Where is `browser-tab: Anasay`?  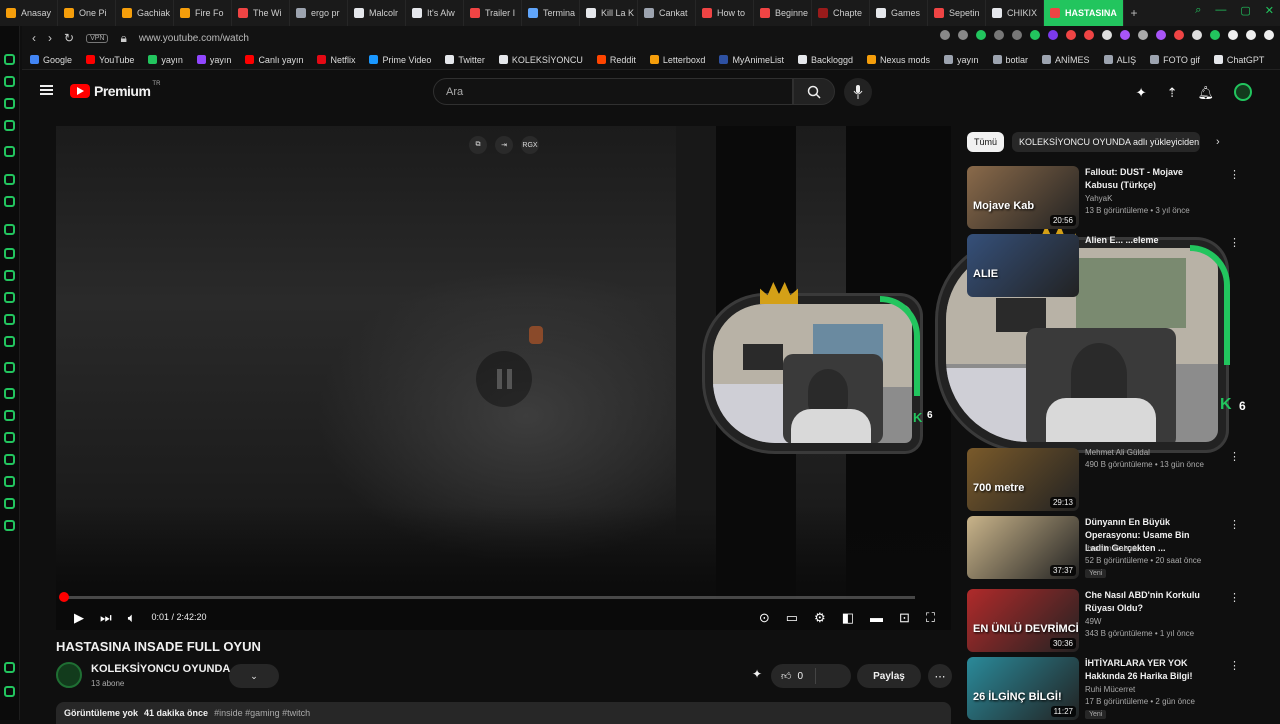
browser-tab: Anasay is located at coordinates (29, 13).